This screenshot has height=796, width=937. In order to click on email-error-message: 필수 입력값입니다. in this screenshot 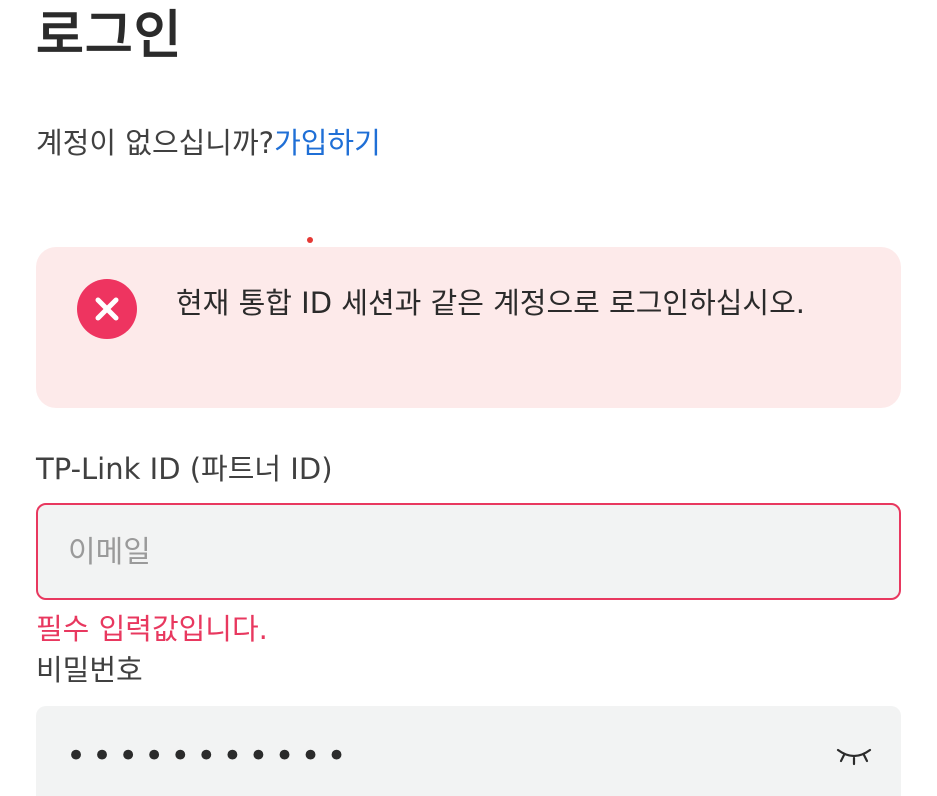, I will do `click(152, 629)`.